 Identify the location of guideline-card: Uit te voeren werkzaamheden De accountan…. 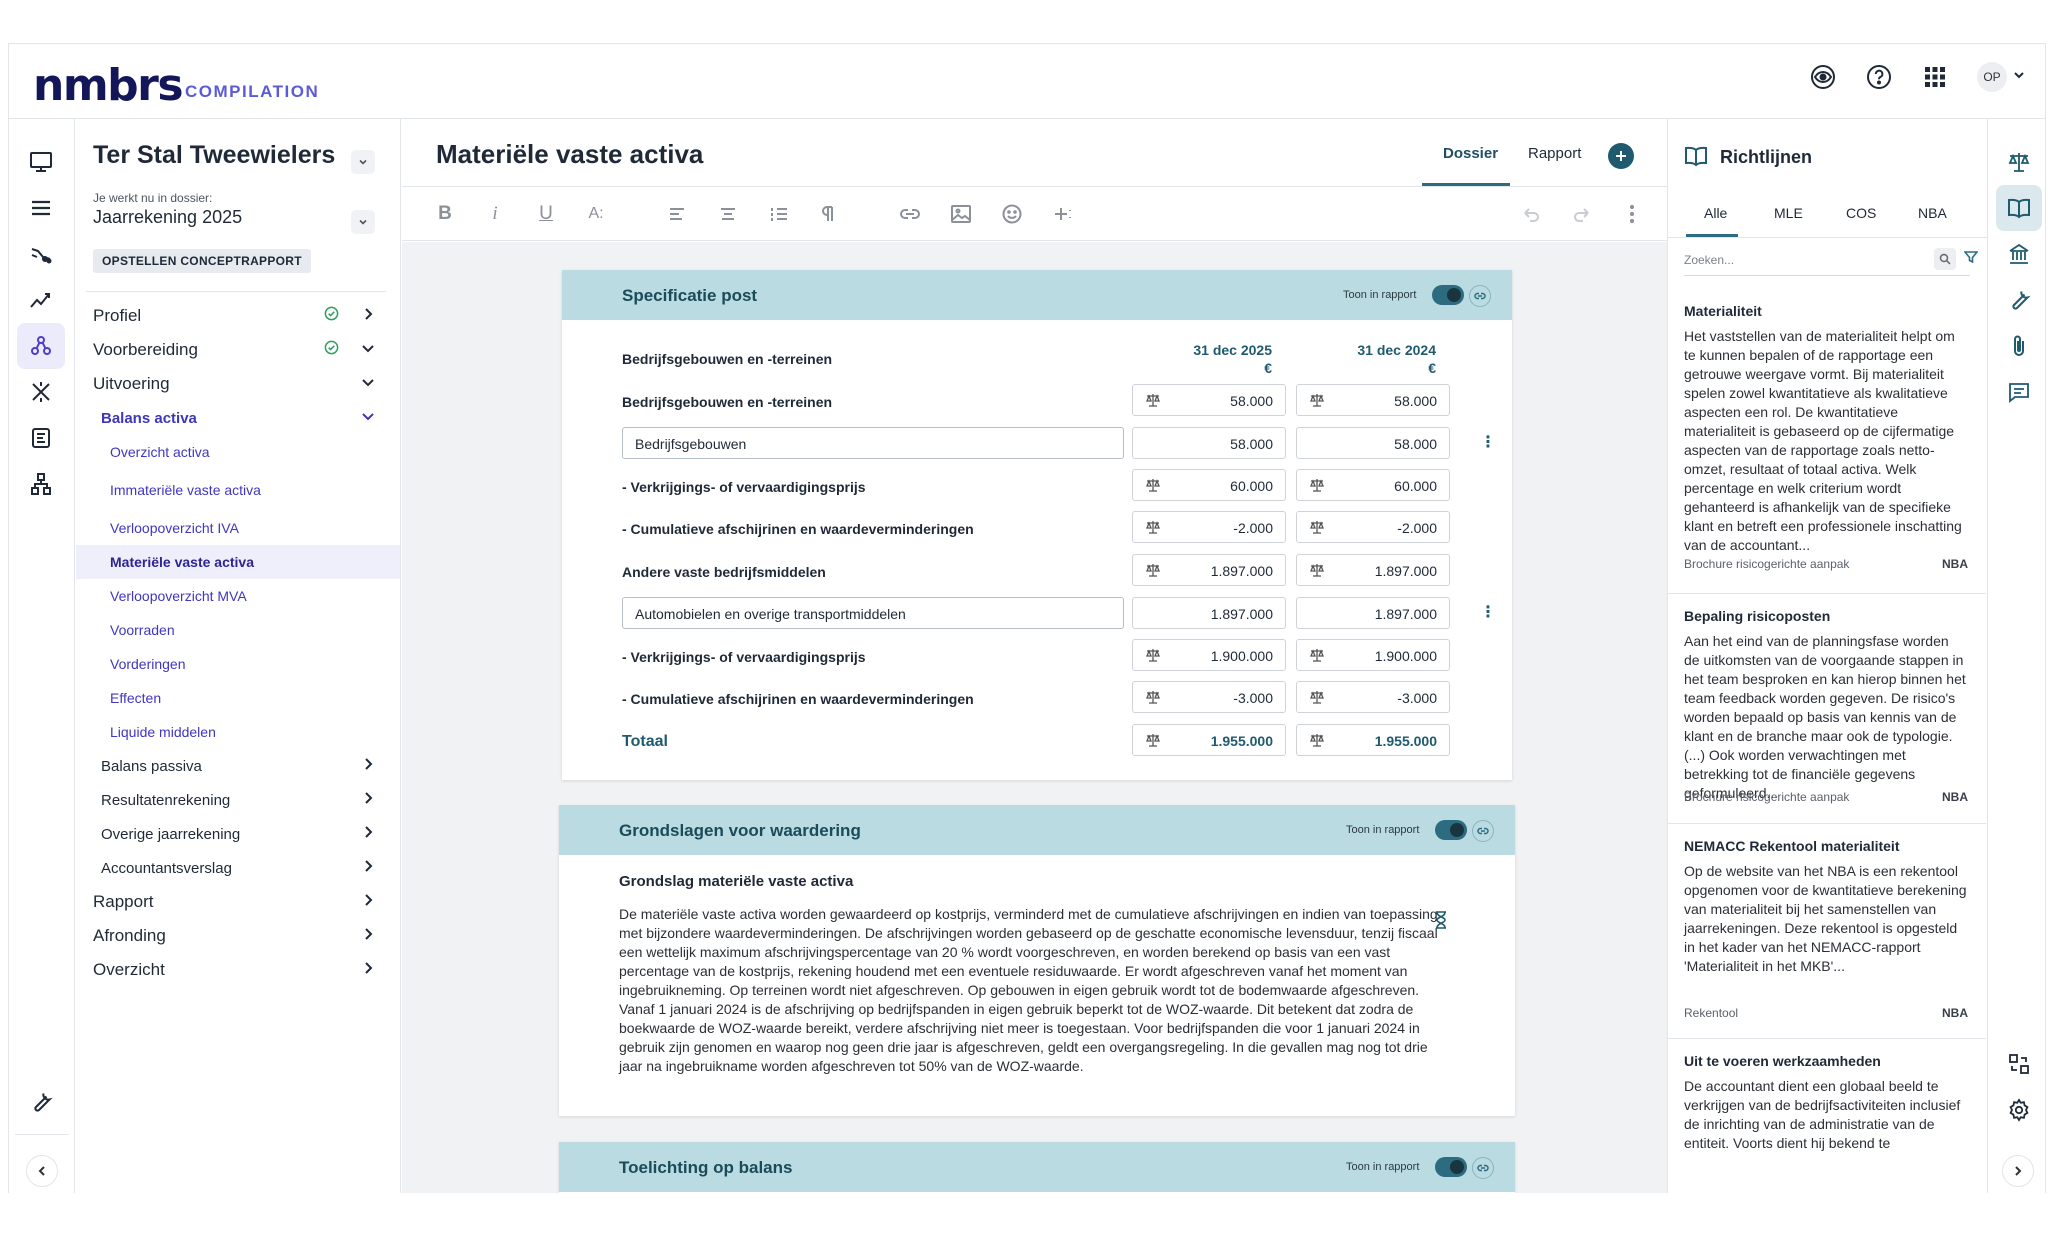
(1827, 1116).